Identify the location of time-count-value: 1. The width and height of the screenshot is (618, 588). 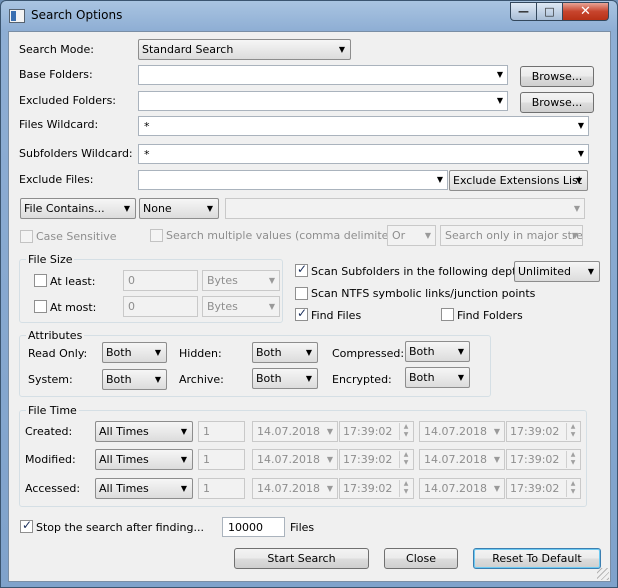
(206, 431).